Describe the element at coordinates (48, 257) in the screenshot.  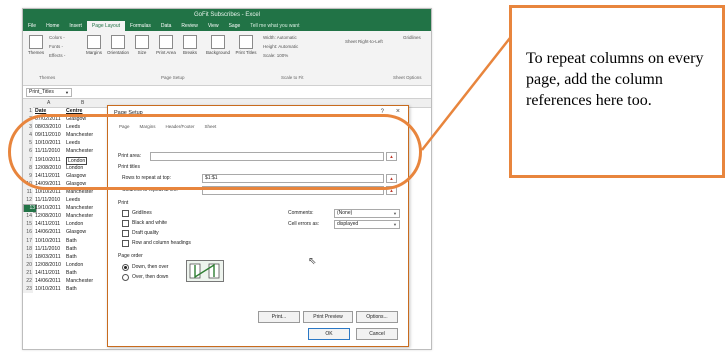
I see `date-cell: 18/03/2011` at that location.